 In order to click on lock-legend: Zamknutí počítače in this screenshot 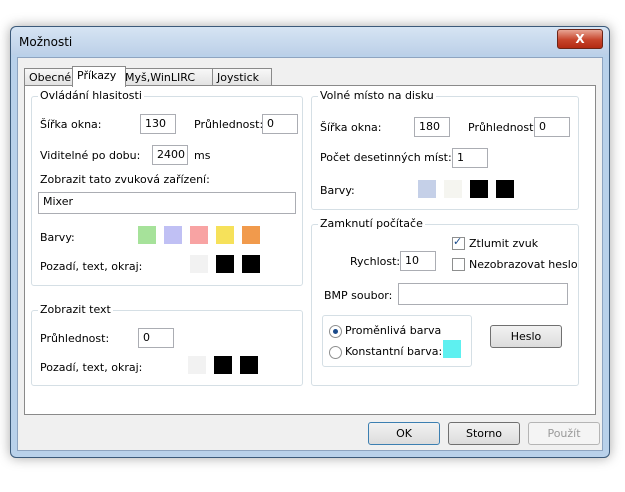, I will do `click(371, 223)`.